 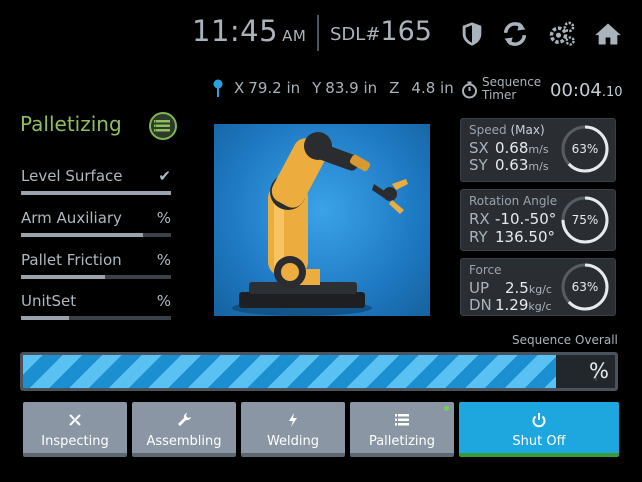 I want to click on progress-percent: %, so click(x=599, y=371).